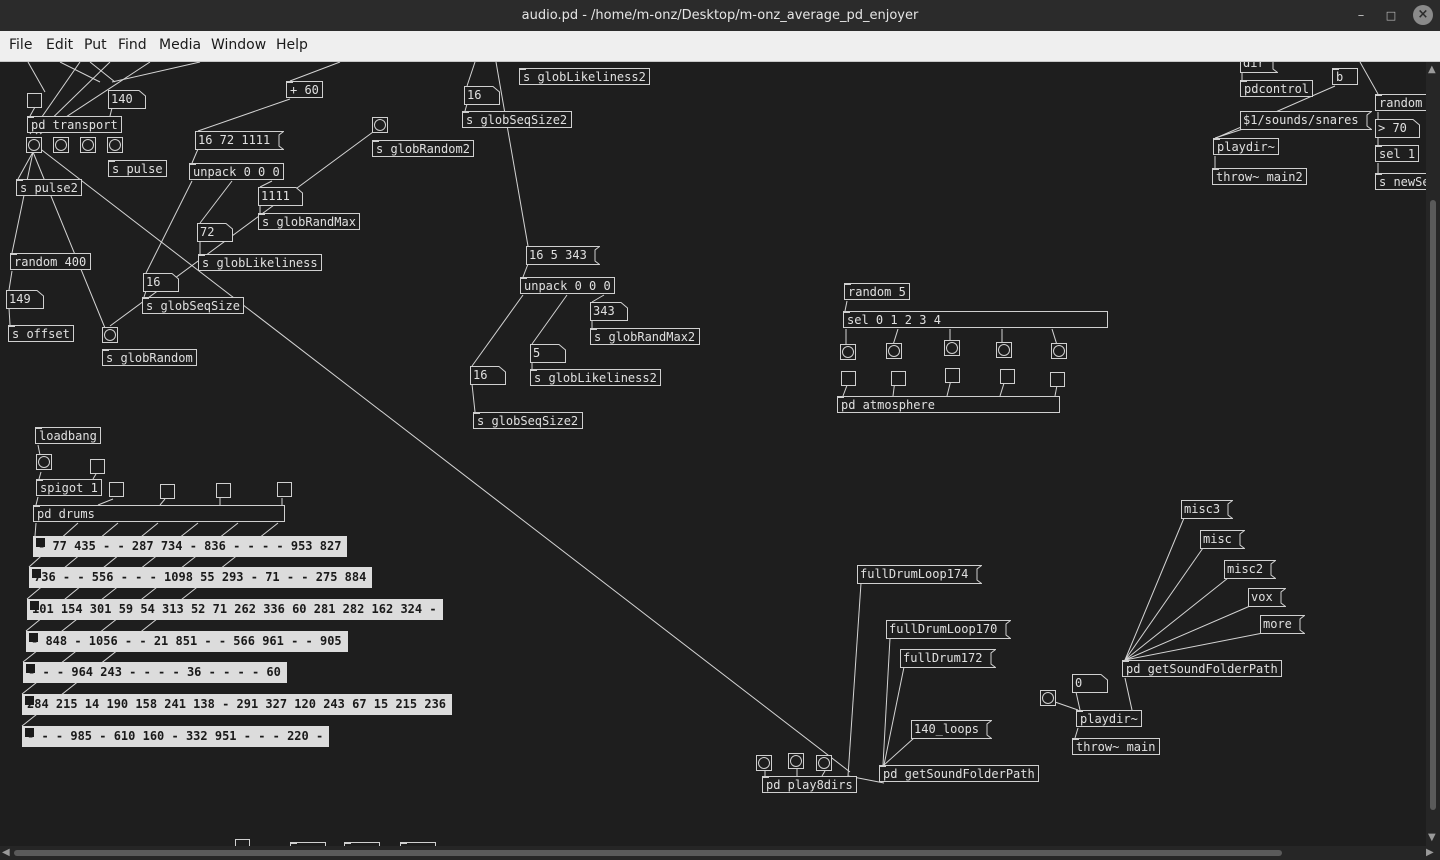  Describe the element at coordinates (975, 319) in the screenshot. I see `object-sel-0-1-2-3-4: sel 0 1 2 3 4` at that location.